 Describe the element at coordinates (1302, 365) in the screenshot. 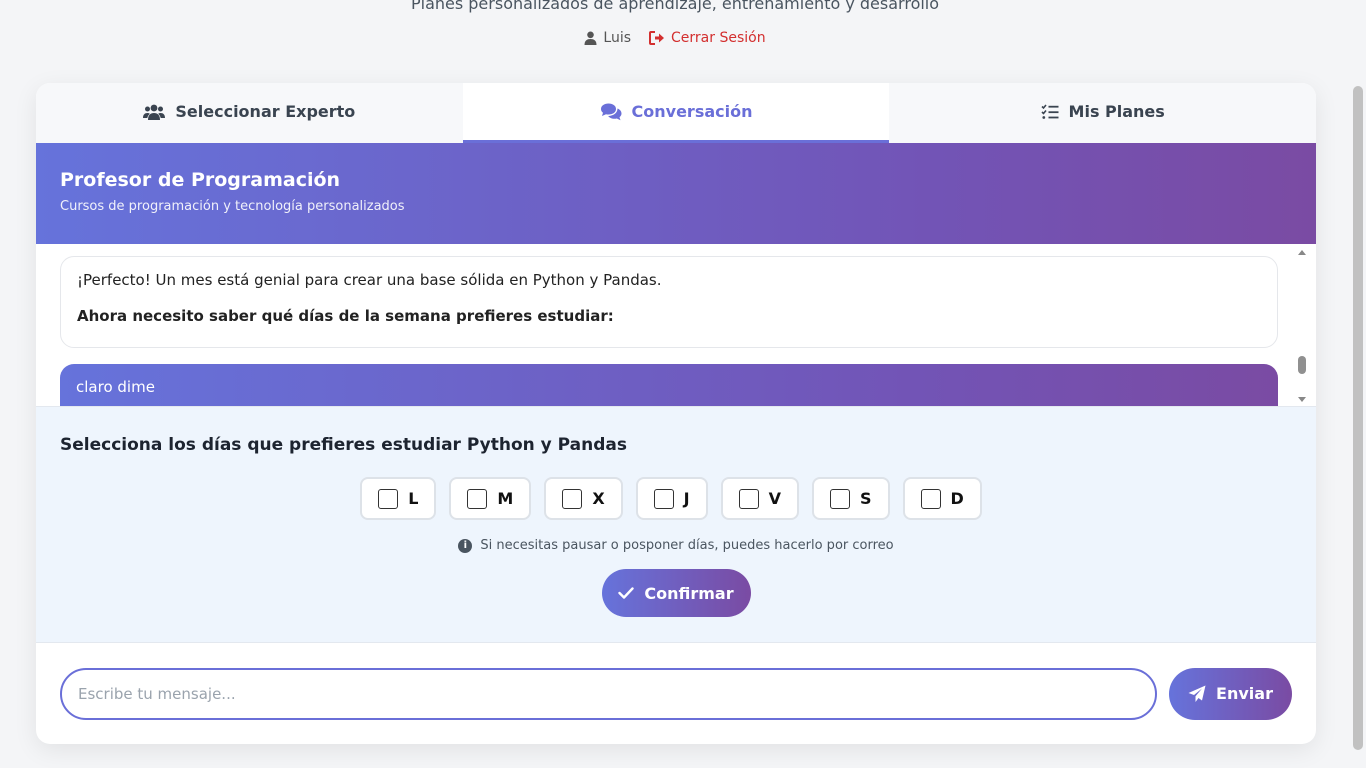

I see `scrollbar-thumb` at that location.